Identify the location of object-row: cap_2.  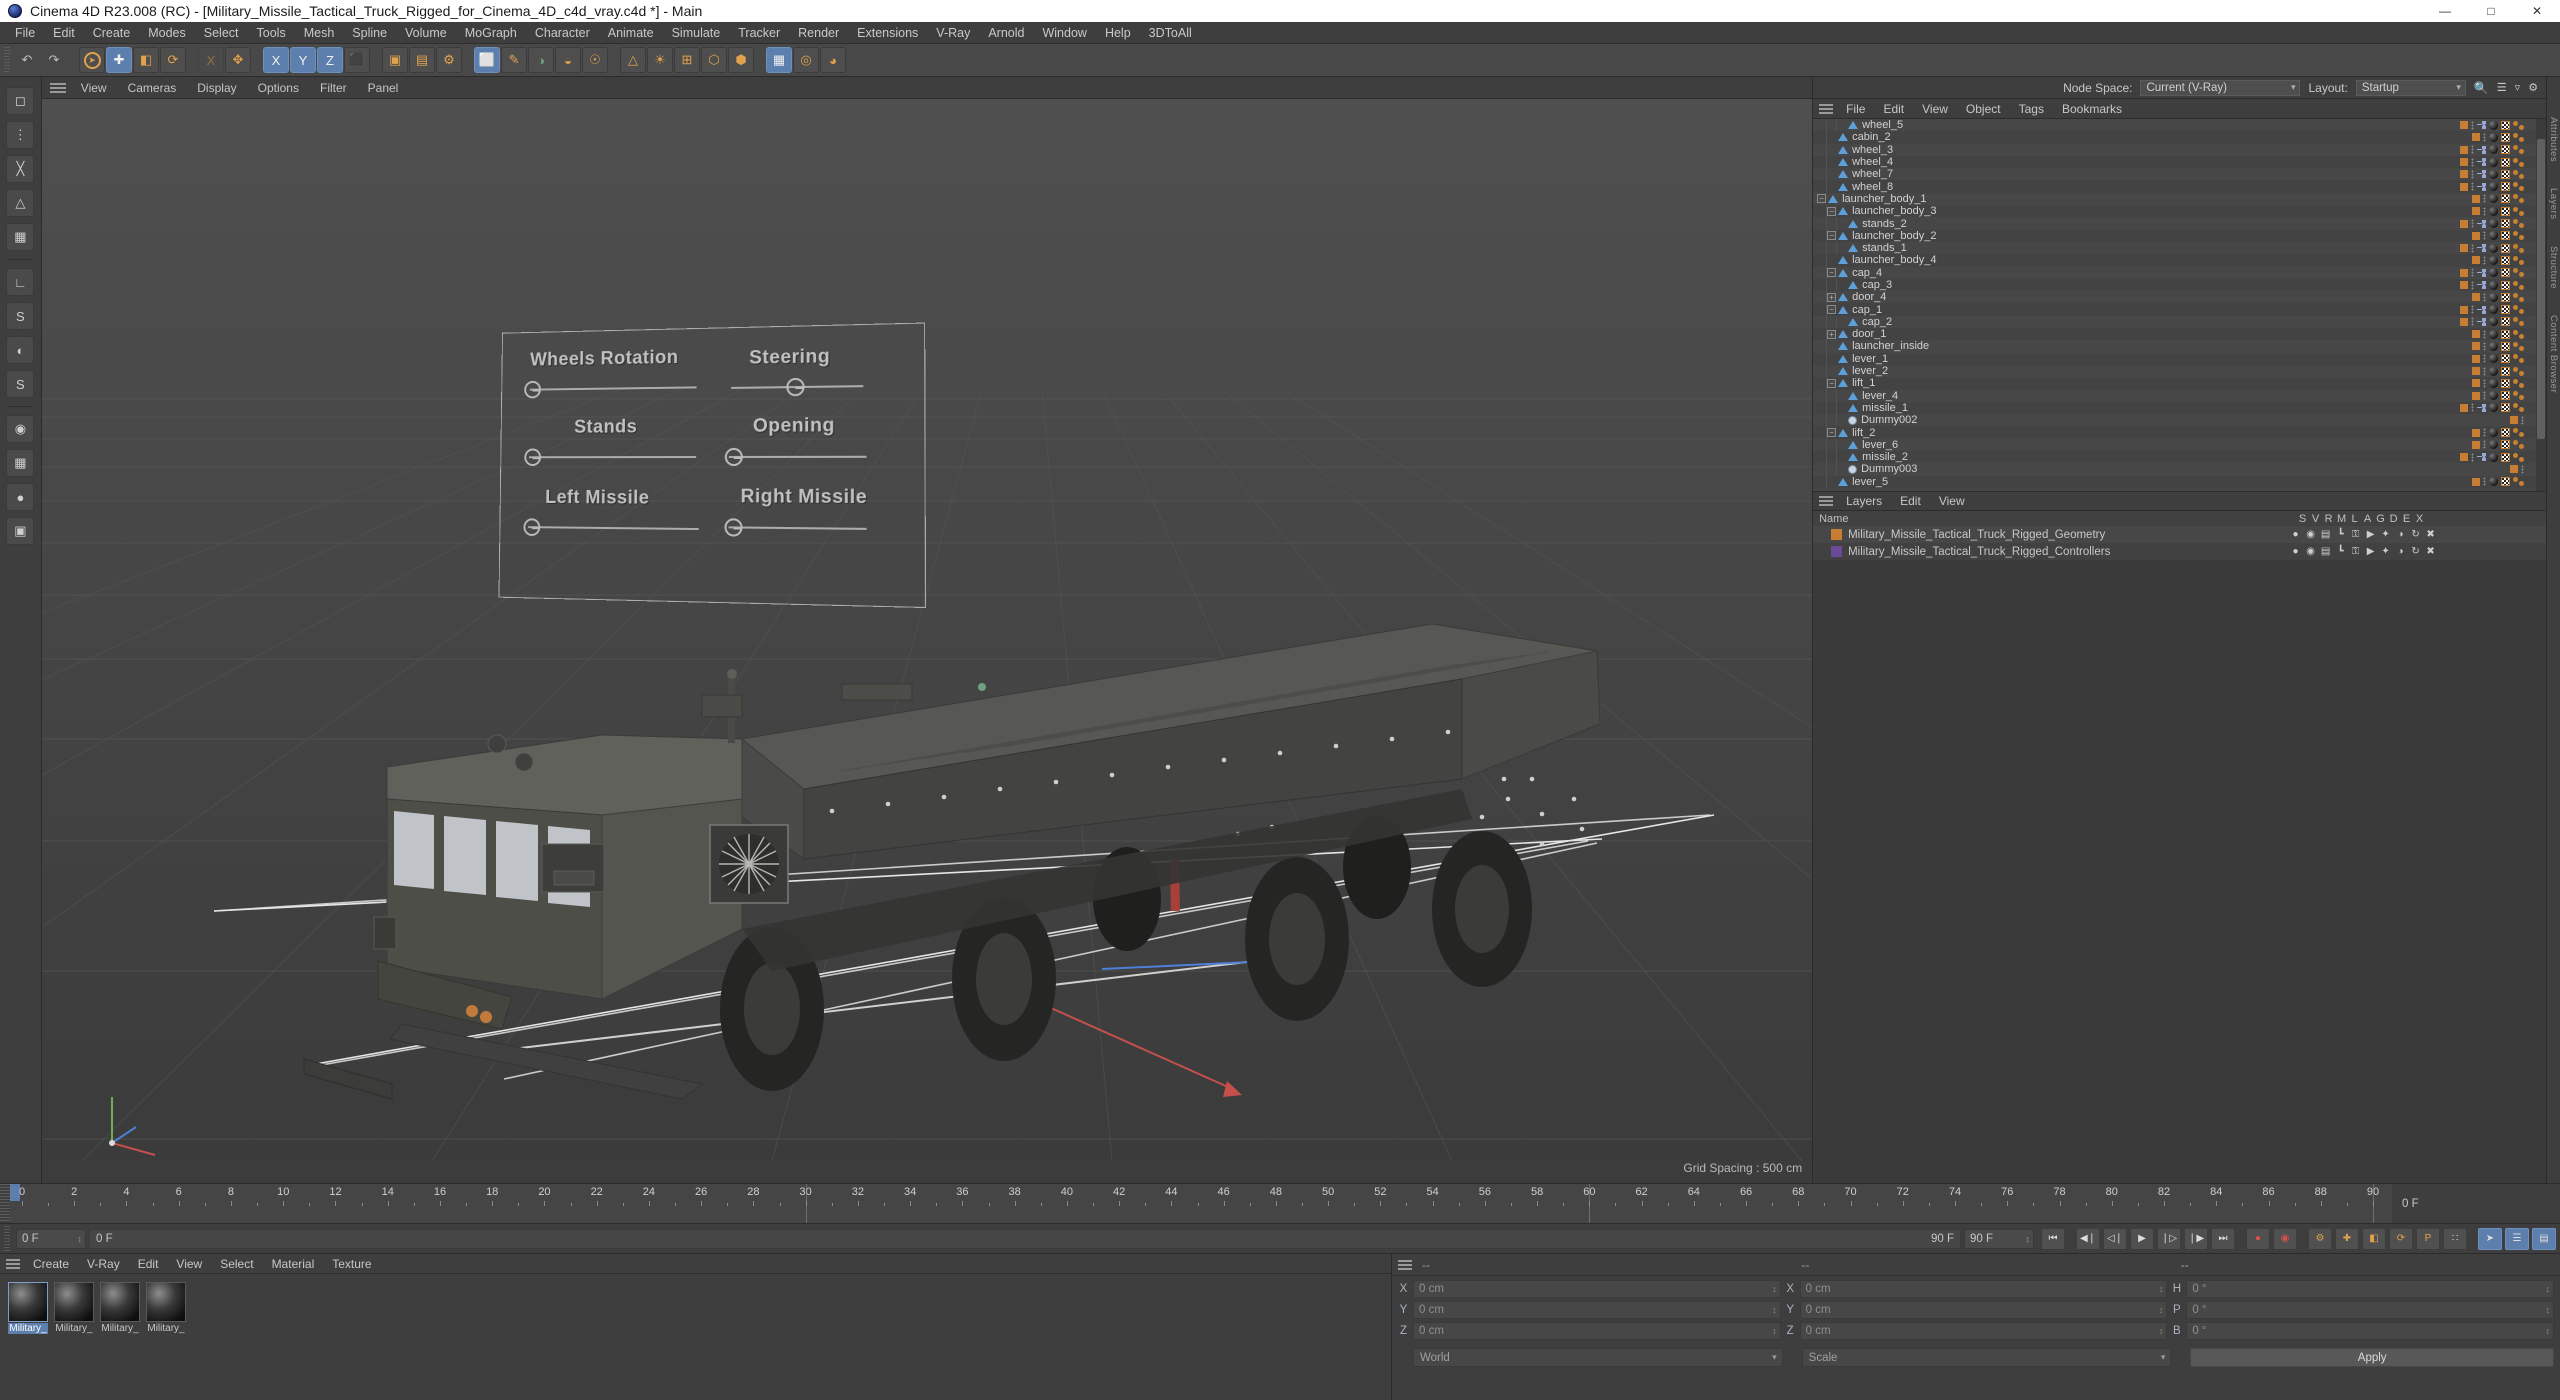
(2180, 322).